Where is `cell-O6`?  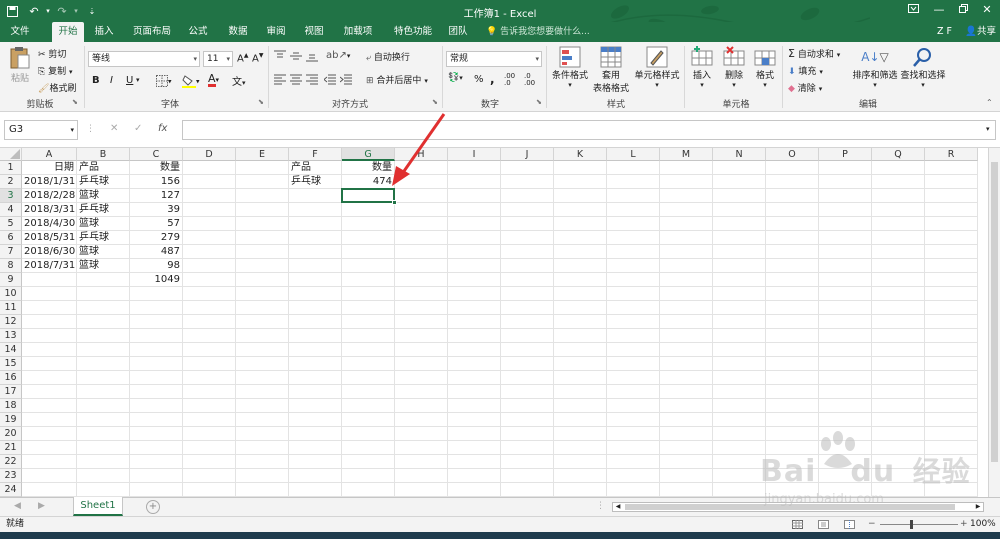 cell-O6 is located at coordinates (792, 238).